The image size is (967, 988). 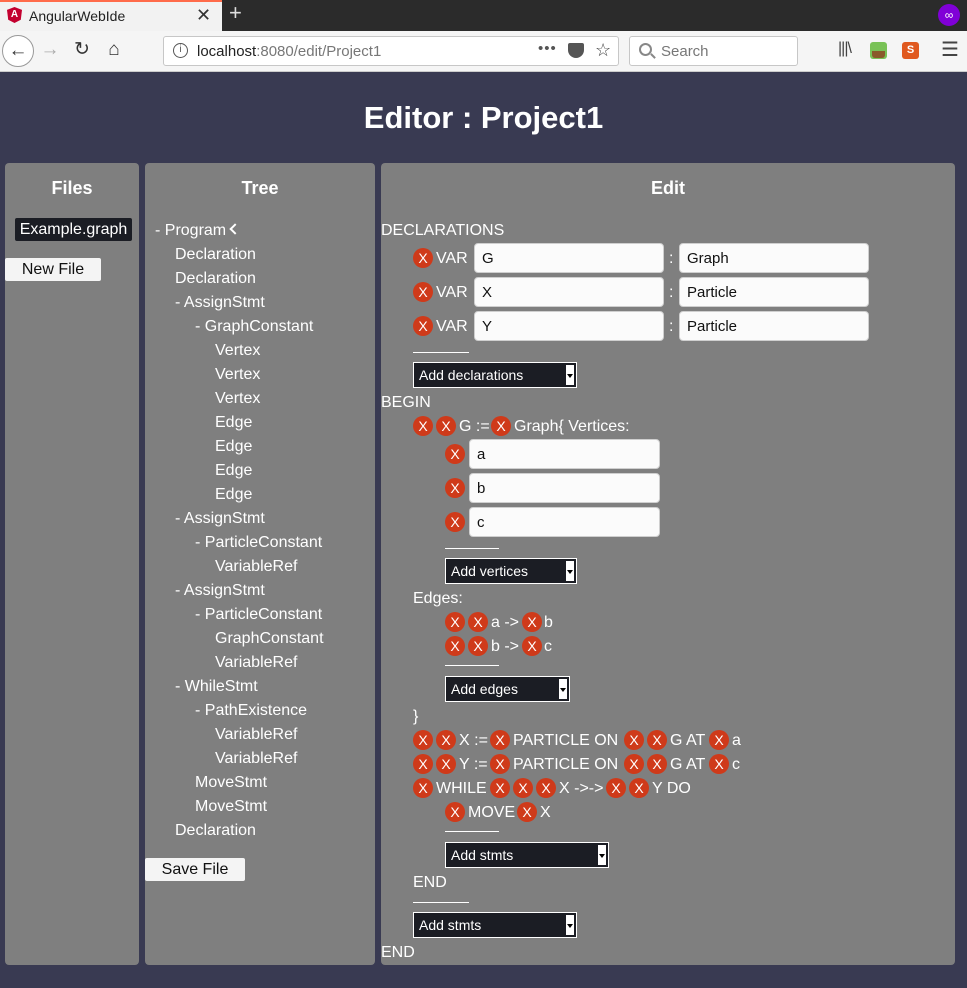 What do you see at coordinates (507, 689) in the screenshot?
I see `add-edges-select: Add edges` at bounding box center [507, 689].